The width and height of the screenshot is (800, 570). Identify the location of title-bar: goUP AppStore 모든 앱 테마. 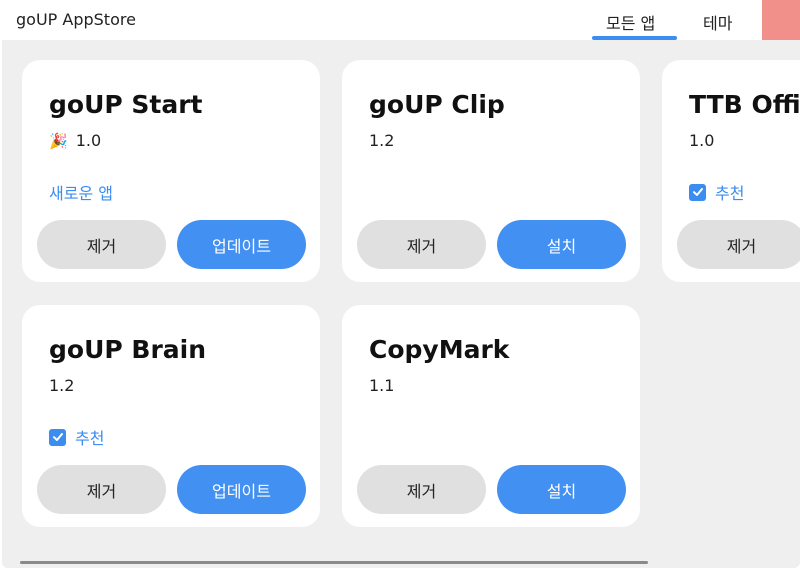
(400, 20).